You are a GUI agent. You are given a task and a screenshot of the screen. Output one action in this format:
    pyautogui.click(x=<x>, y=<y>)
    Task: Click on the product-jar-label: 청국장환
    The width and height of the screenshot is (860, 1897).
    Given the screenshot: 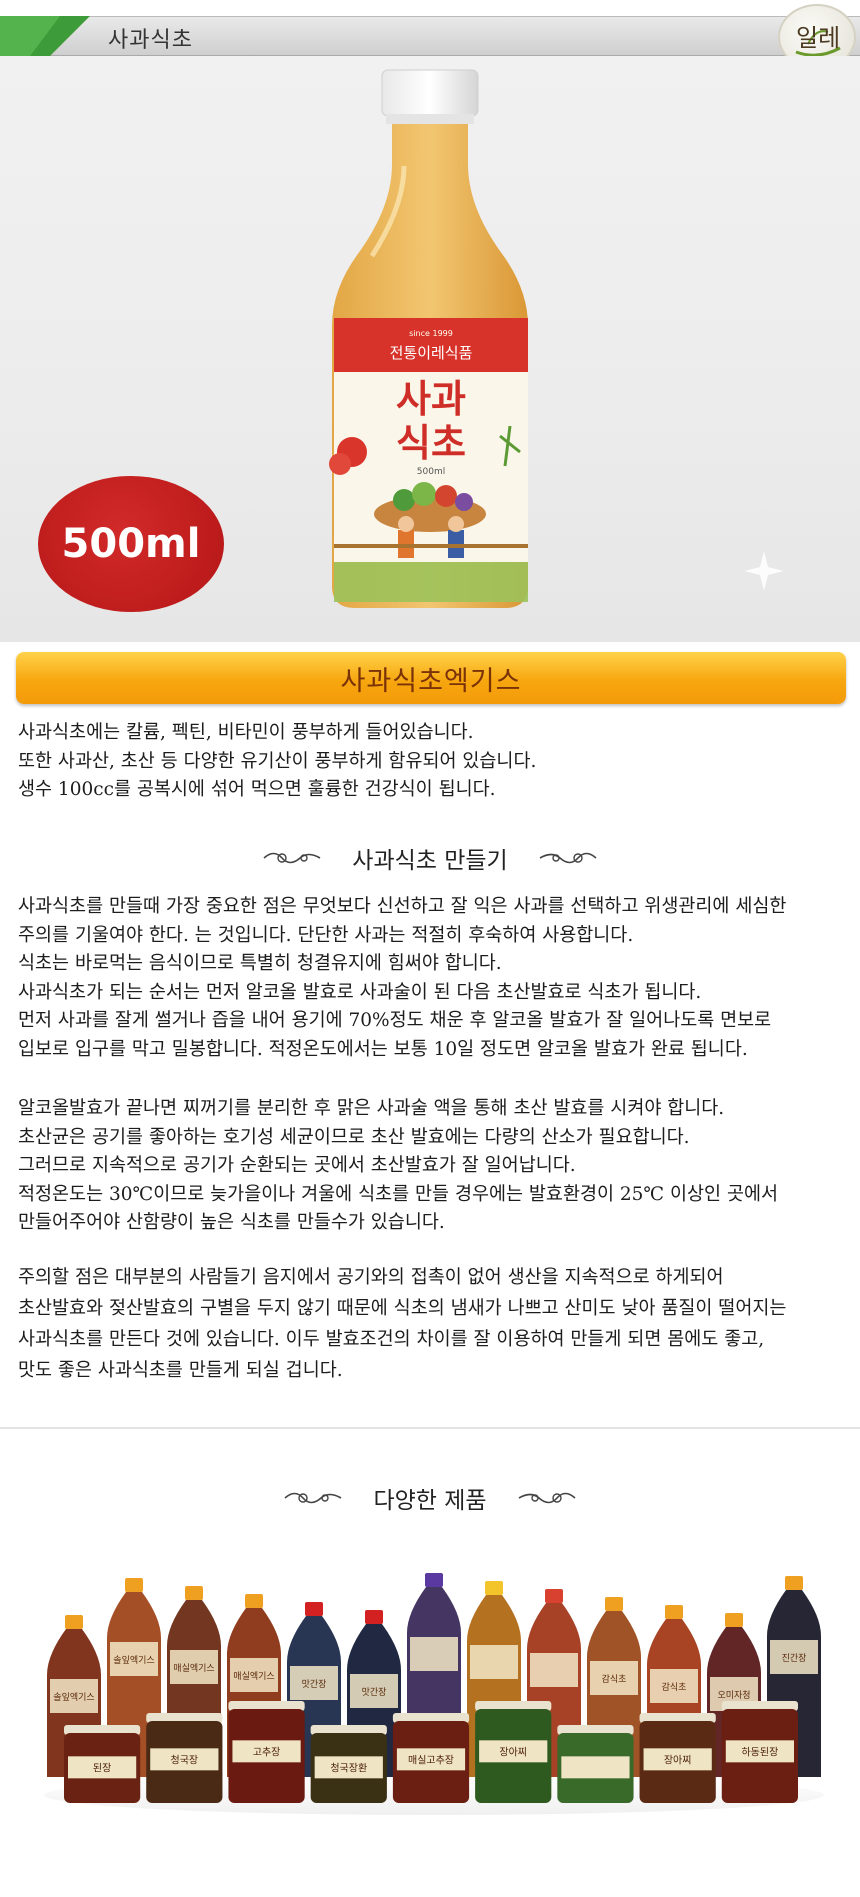 What is the action you would take?
    pyautogui.click(x=348, y=1768)
    